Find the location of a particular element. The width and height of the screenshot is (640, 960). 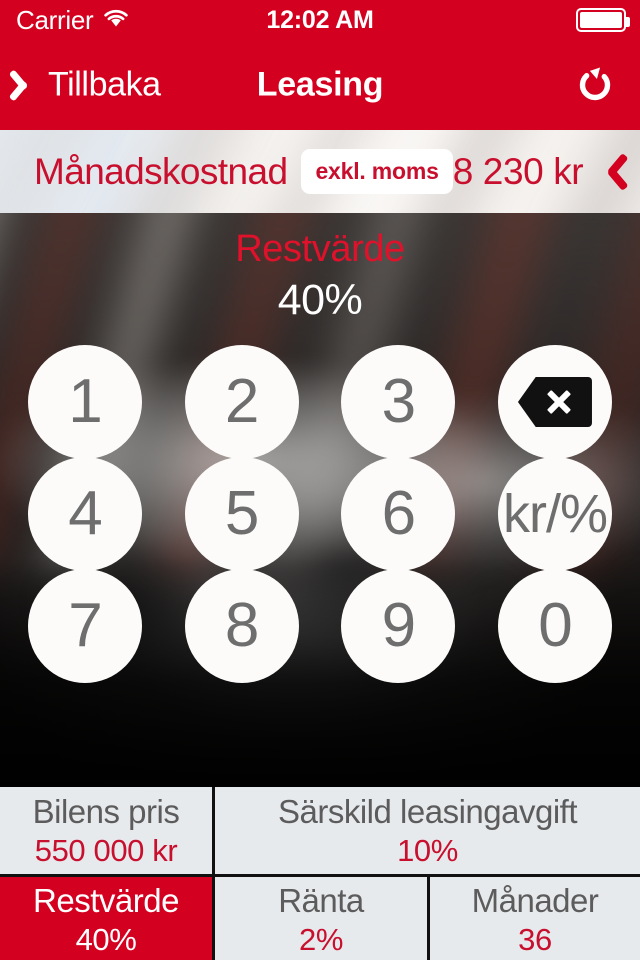

key-7: 7 is located at coordinates (85, 626).